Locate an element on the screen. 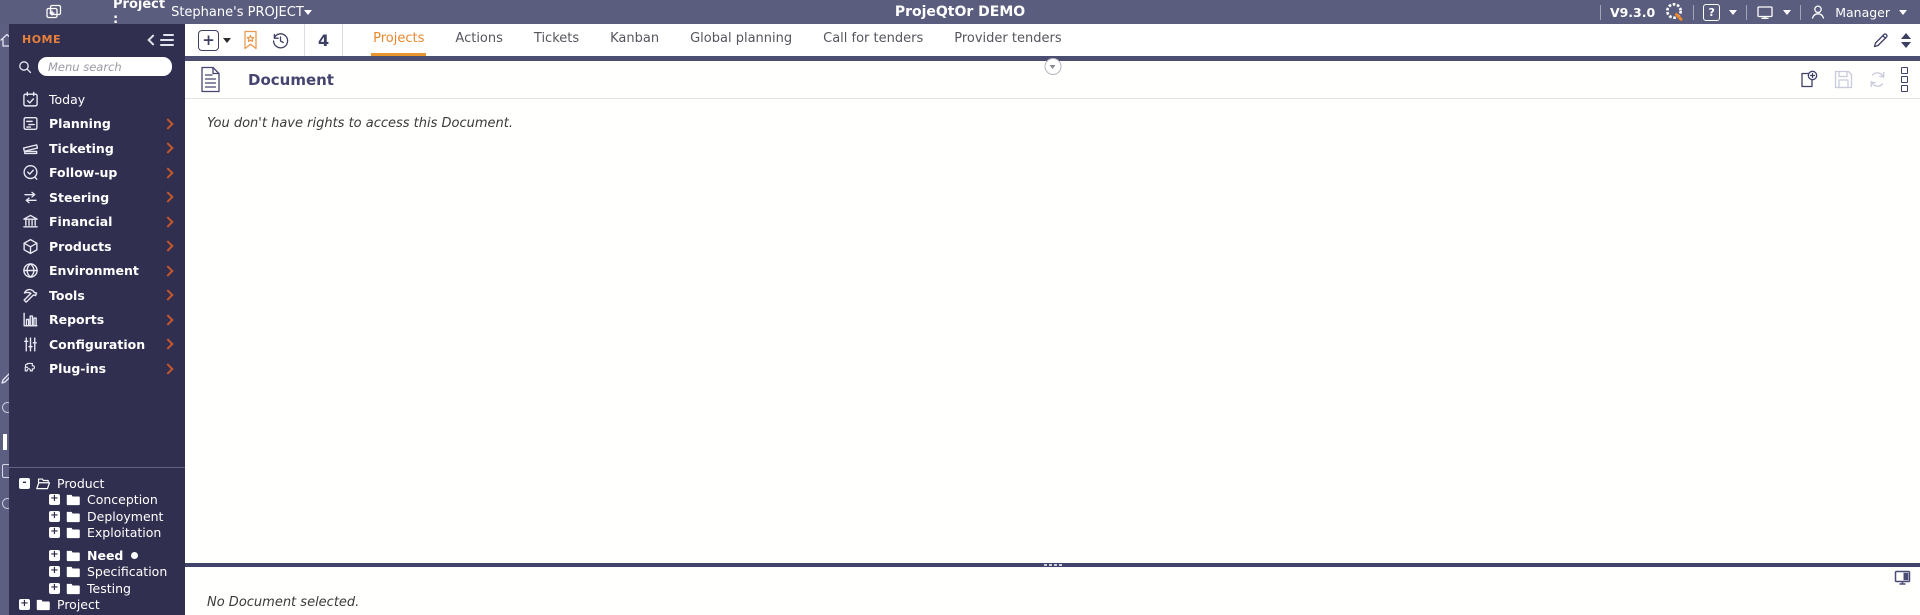  sidebar-item-follow-up: Follow-up is located at coordinates (97, 173).